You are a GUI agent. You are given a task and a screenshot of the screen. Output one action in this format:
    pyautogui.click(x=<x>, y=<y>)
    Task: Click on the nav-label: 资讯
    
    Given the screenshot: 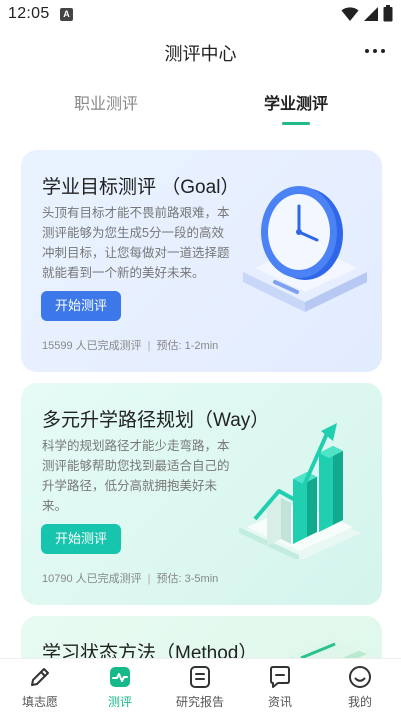 What is the action you would take?
    pyautogui.click(x=279, y=702)
    